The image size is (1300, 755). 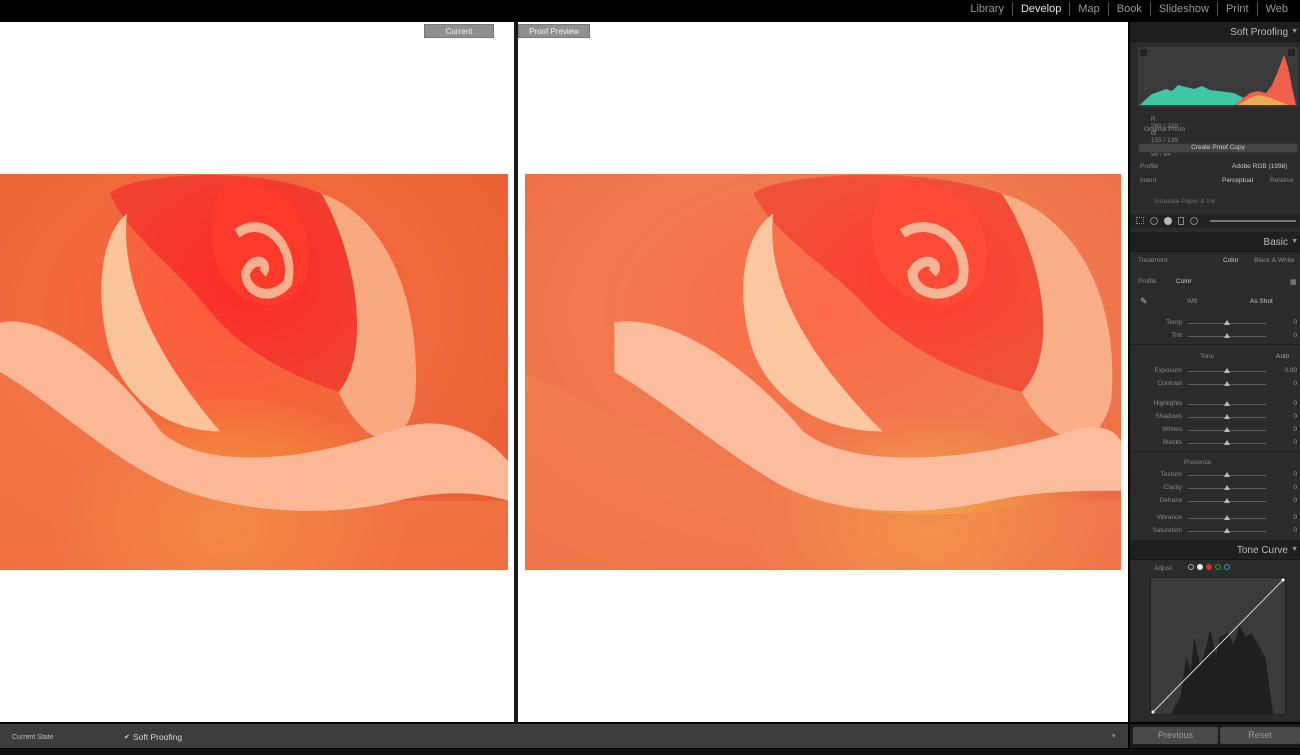 I want to click on profile-dropdown: Color, so click(x=1184, y=281).